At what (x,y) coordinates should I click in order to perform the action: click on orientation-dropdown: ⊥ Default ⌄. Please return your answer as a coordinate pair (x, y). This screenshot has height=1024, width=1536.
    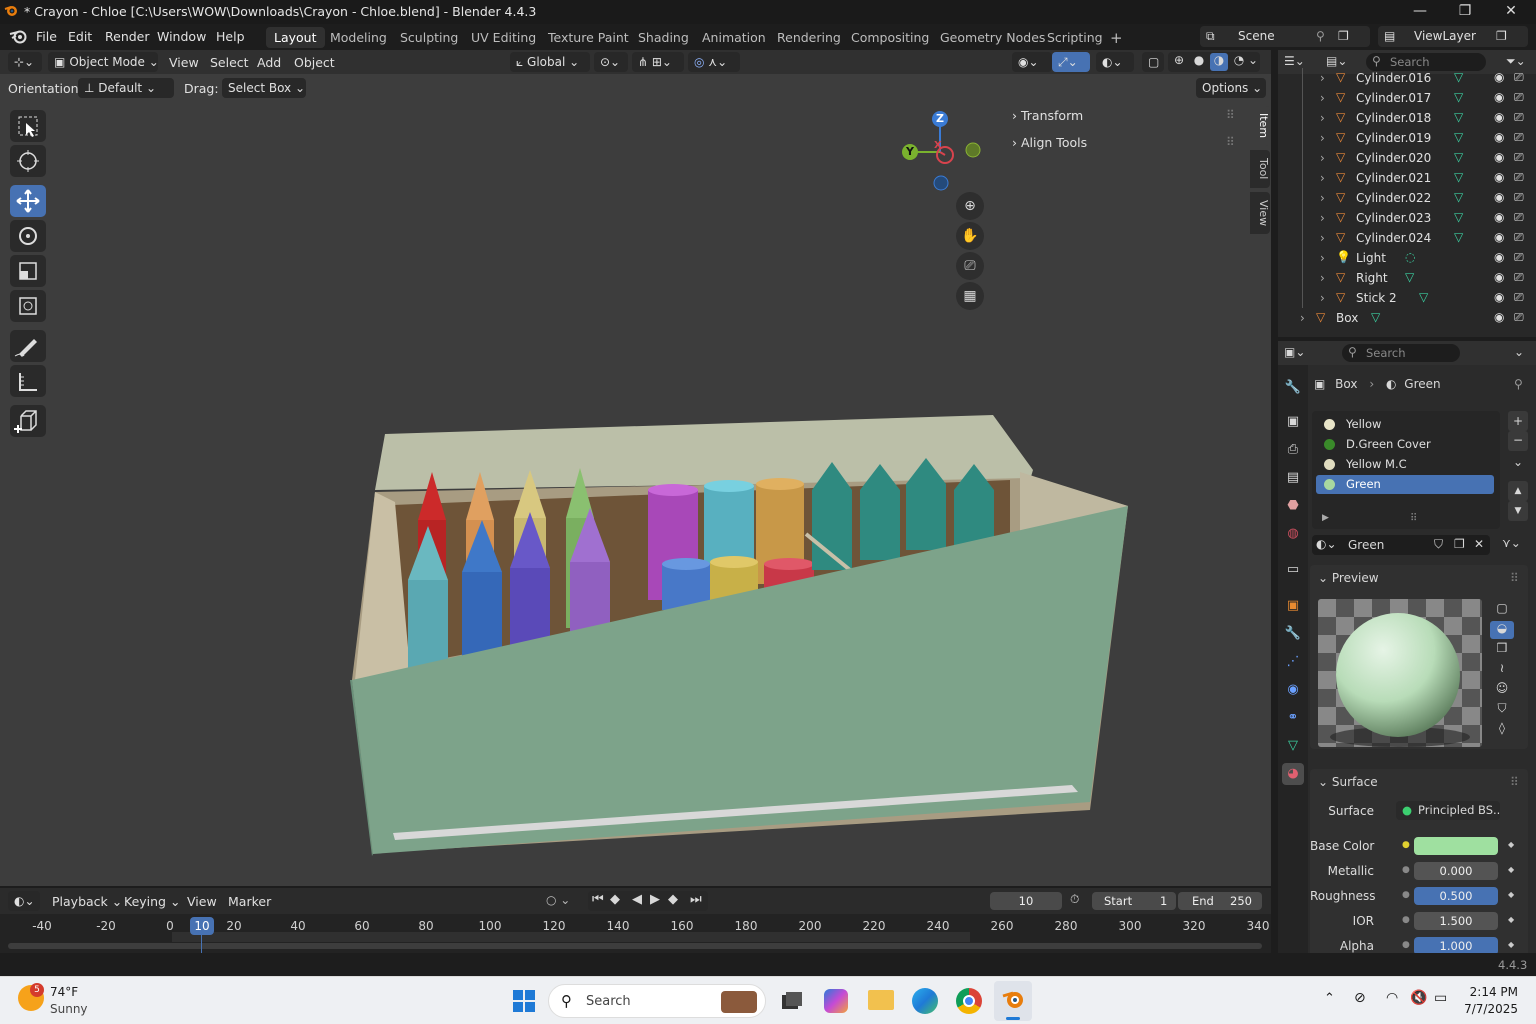
    Looking at the image, I should click on (126, 88).